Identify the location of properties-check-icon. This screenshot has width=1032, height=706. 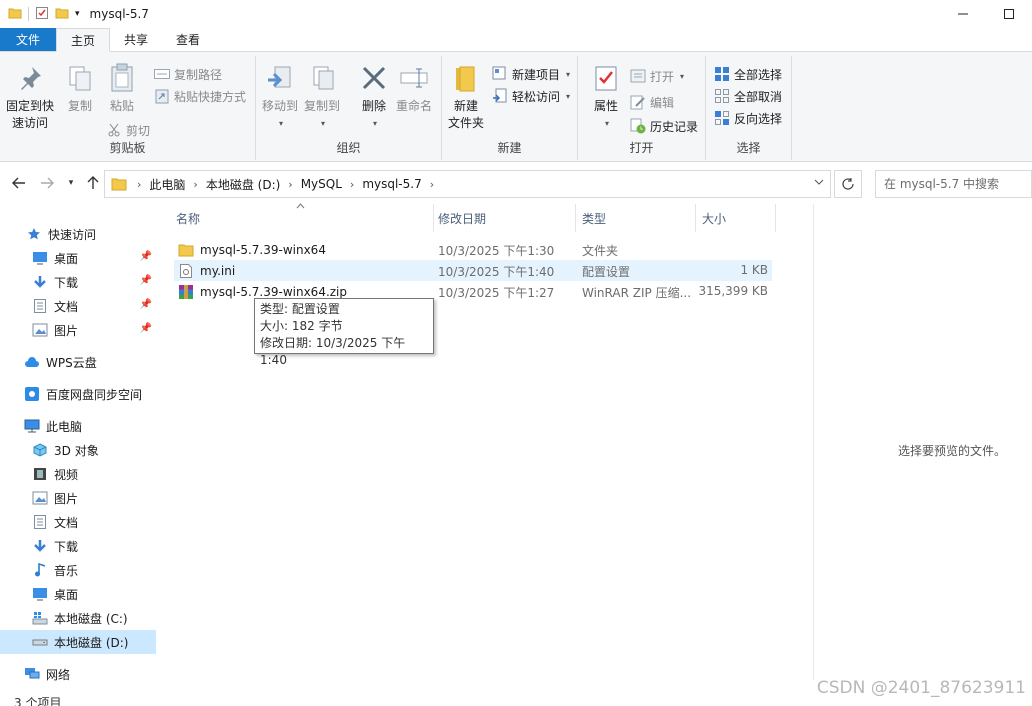
(42, 14).